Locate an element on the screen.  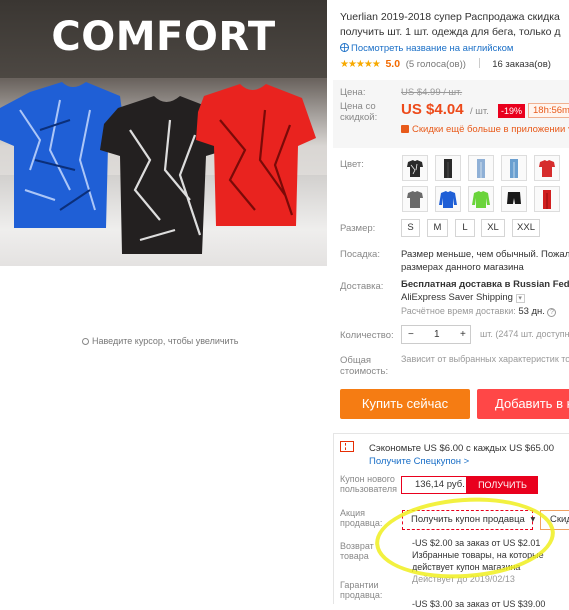
rating-stars-icon: ★★★★★ is located at coordinates (360, 64).